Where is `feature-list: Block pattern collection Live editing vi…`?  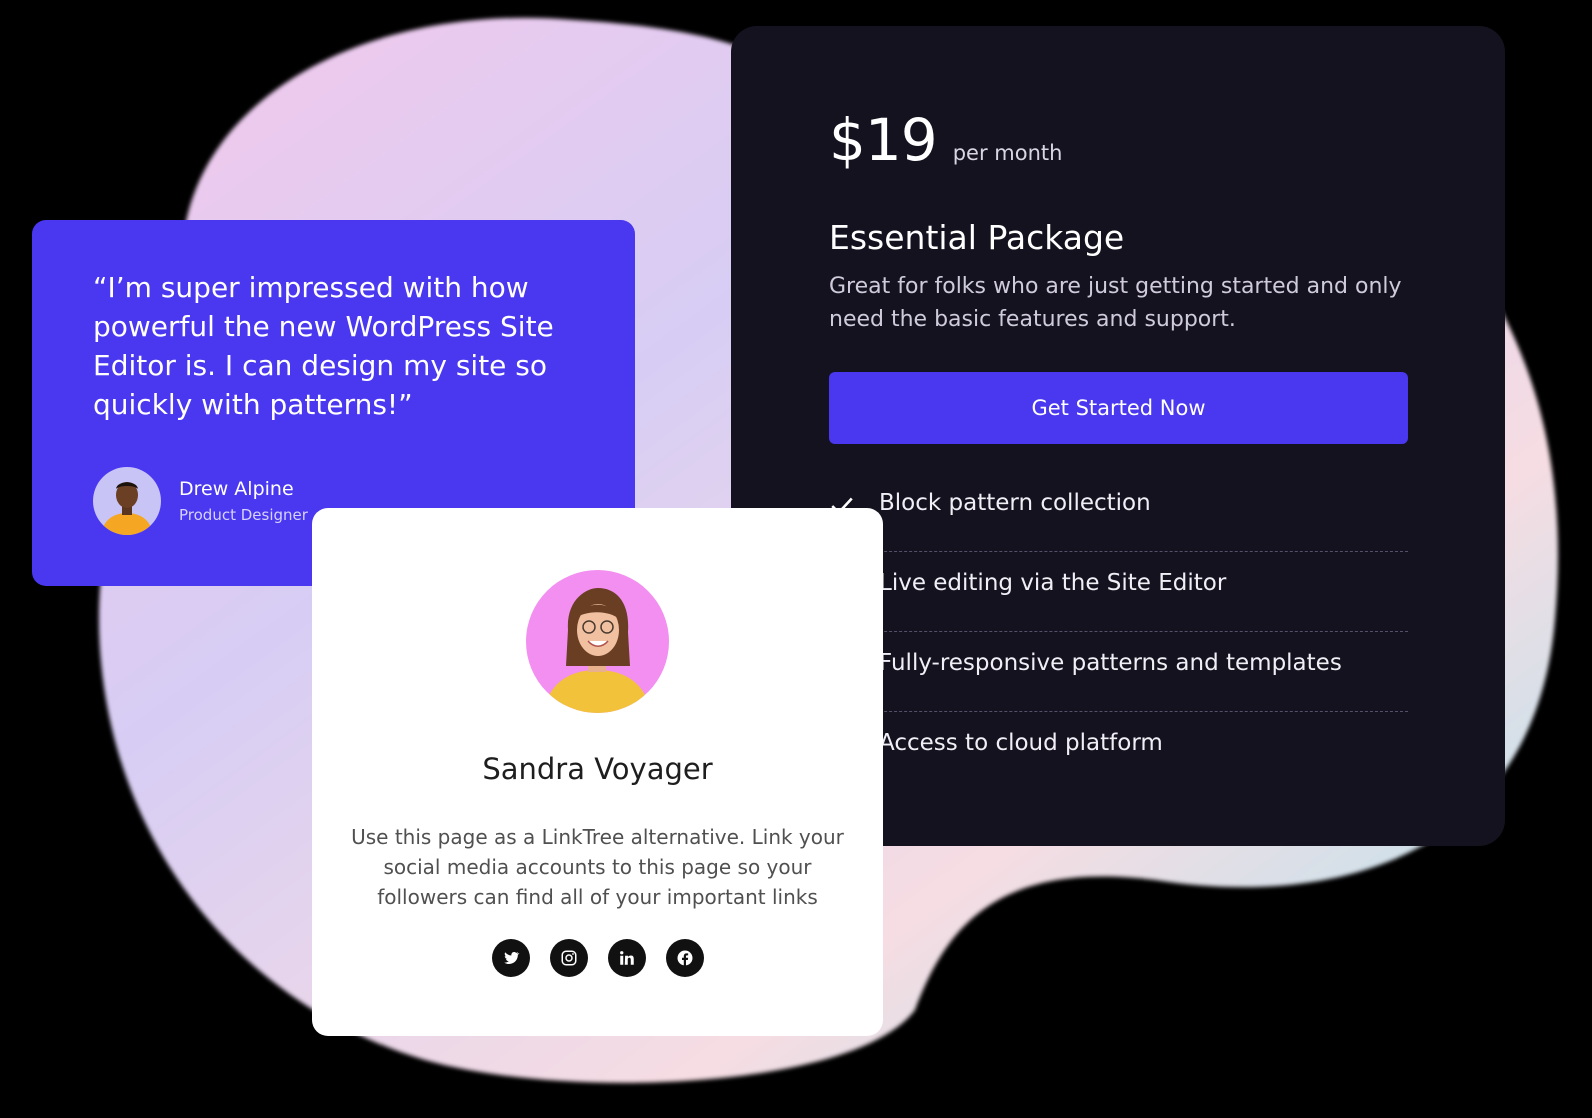 feature-list: Block pattern collection Live editing vi… is located at coordinates (1118, 632).